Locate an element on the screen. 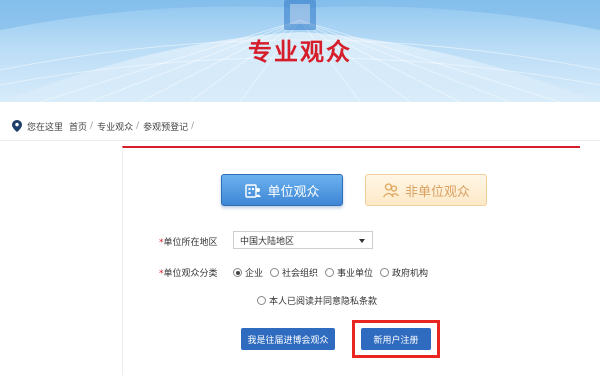 The width and height of the screenshot is (600, 375). category-option-label: 社会组织 is located at coordinates (300, 274).